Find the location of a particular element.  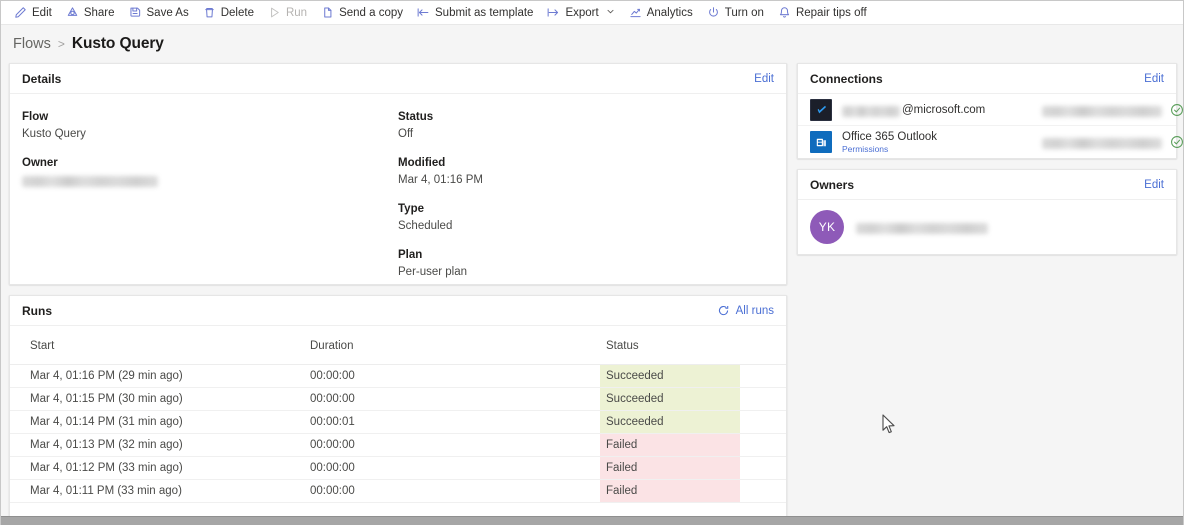

detail-label: Flow is located at coordinates (35, 117).